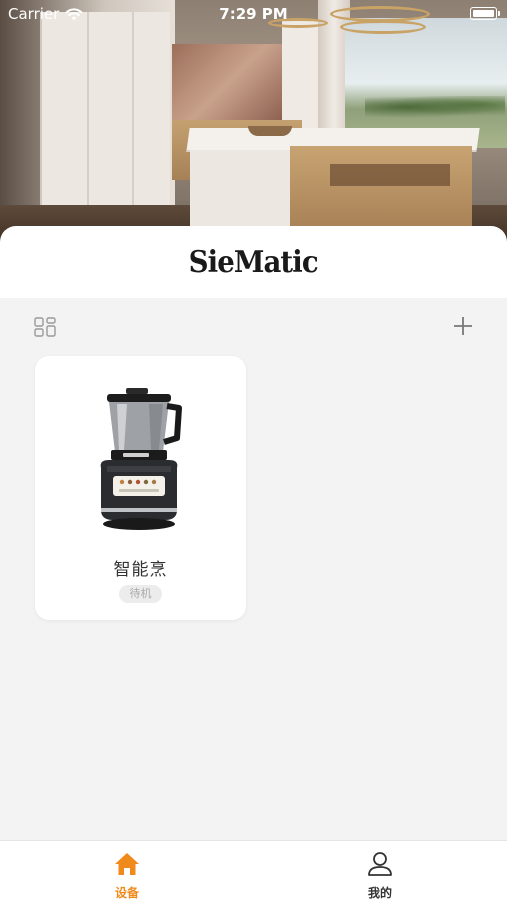  Describe the element at coordinates (463, 326) in the screenshot. I see `add-device-icon` at that location.